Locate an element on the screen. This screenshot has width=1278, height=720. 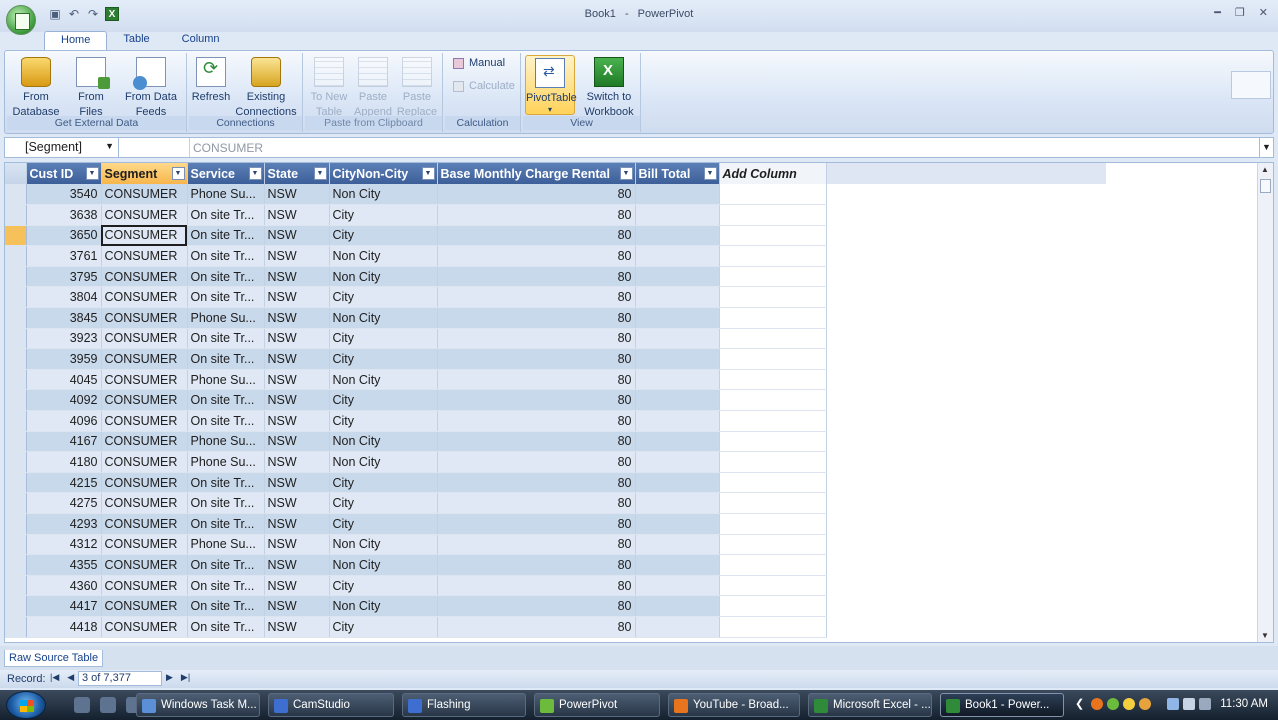
powerpivot-app-icon is located at coordinates (21, 20).